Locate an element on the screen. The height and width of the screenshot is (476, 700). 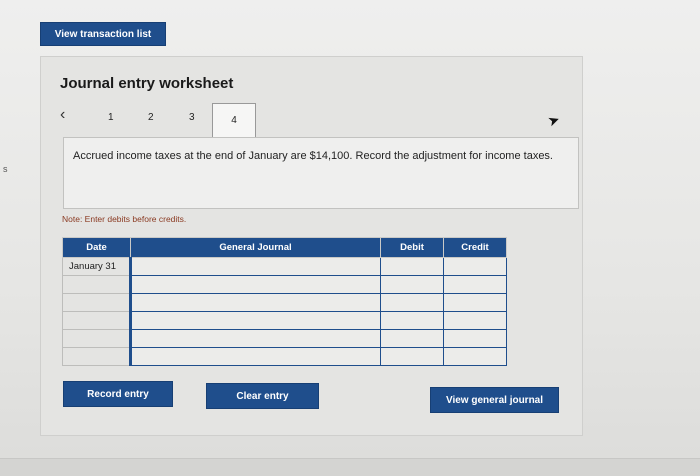
page-tab-4: 4 is located at coordinates (234, 120).